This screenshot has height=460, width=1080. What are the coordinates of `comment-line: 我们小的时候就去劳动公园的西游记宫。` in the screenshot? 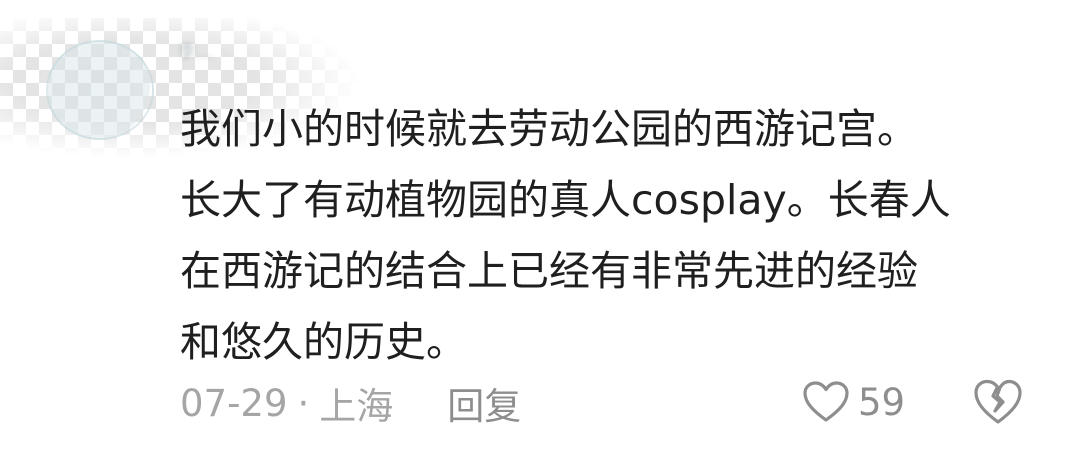 It's located at (549, 129).